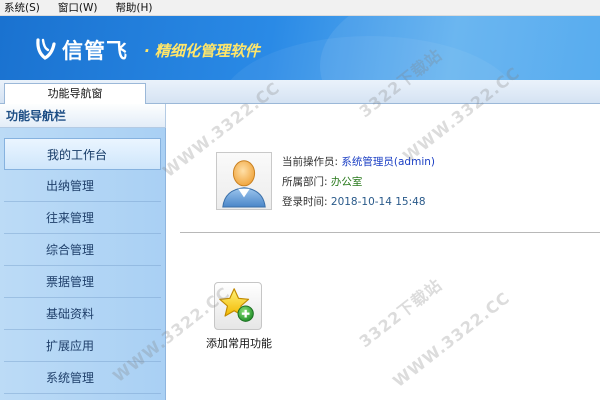 This screenshot has height=400, width=600. I want to click on avatar, so click(244, 181).